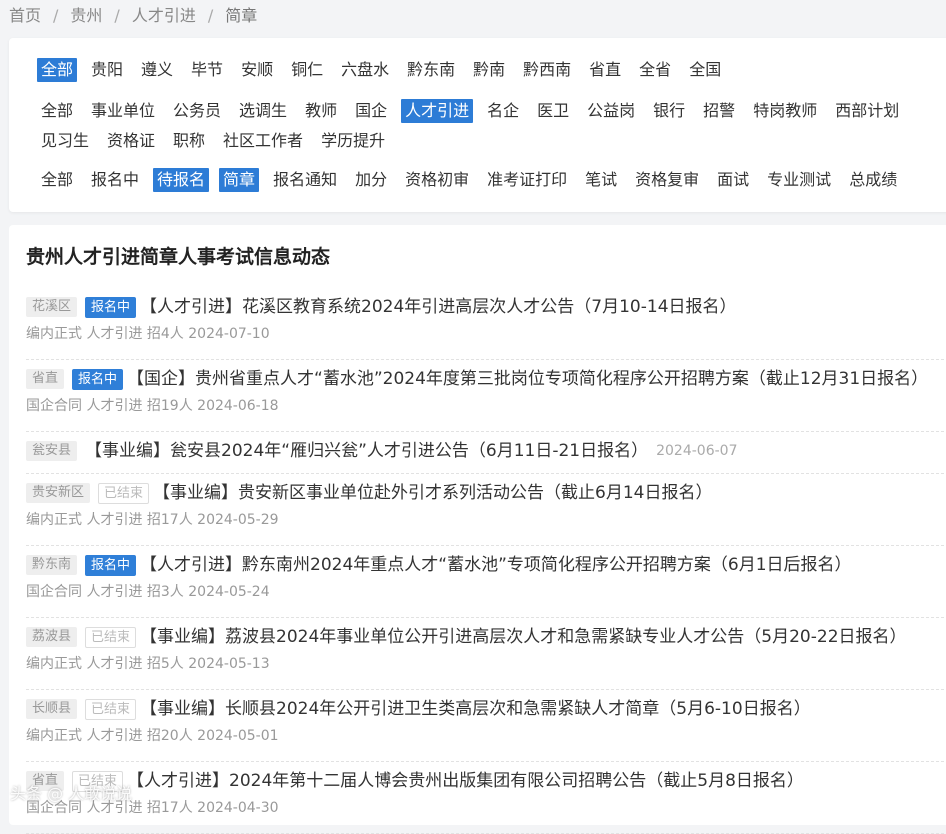 Image resolution: width=946 pixels, height=834 pixels. What do you see at coordinates (705, 70) in the screenshot?
I see `region-option: 全国` at bounding box center [705, 70].